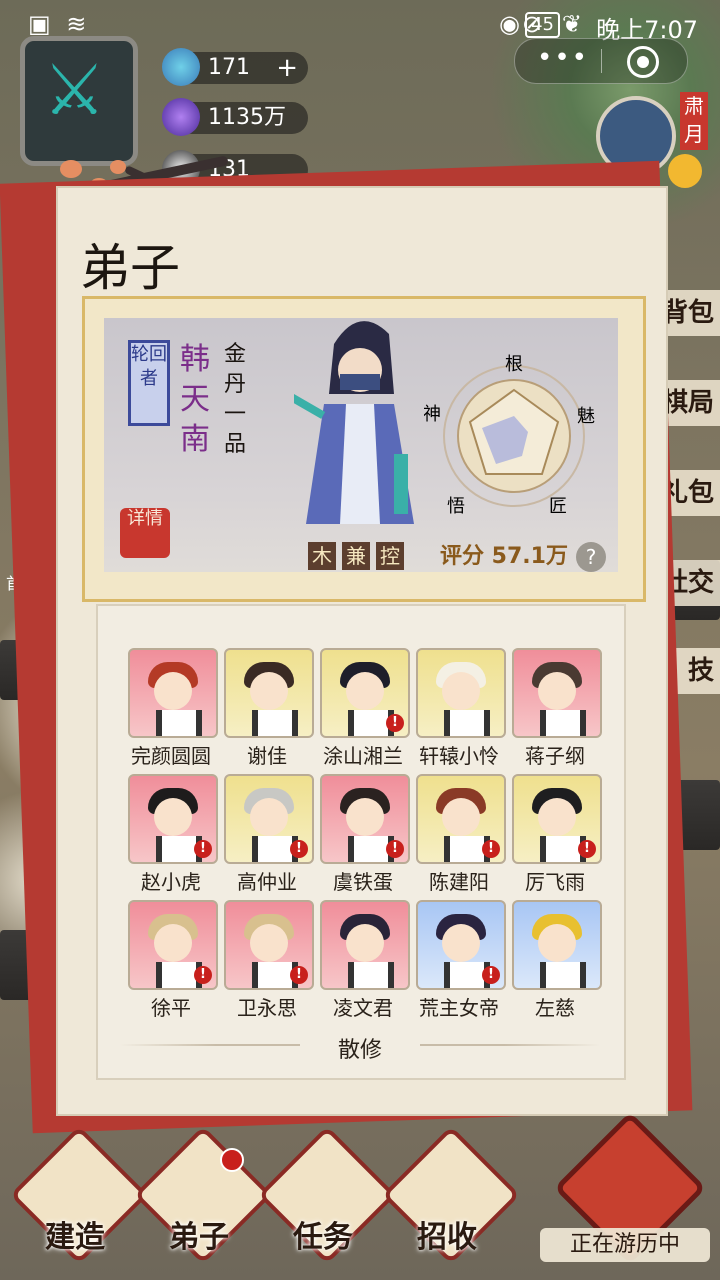 This screenshot has height=1280, width=720. I want to click on resource-crystals: 1135万, so click(235, 117).